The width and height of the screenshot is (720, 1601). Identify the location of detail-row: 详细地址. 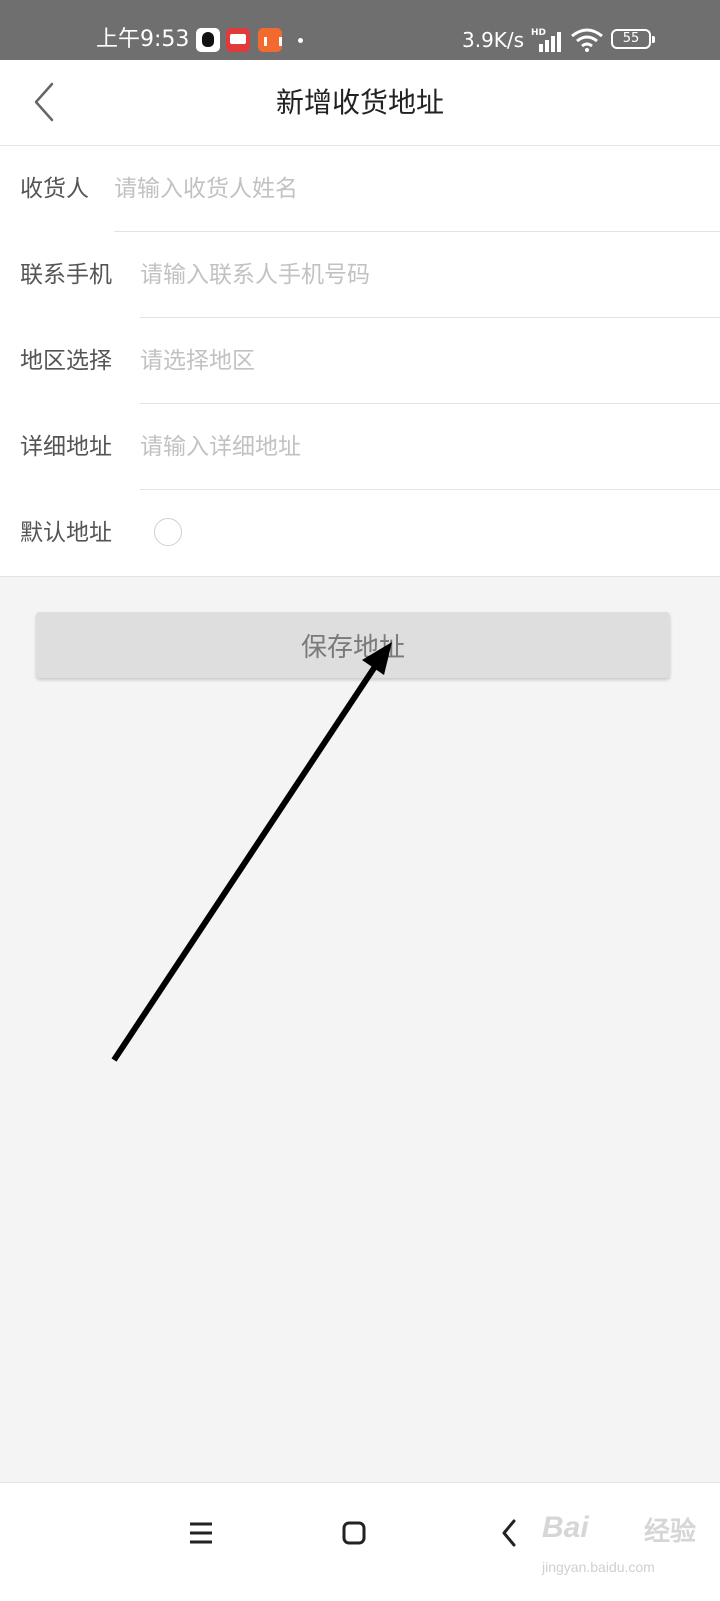
(360, 447).